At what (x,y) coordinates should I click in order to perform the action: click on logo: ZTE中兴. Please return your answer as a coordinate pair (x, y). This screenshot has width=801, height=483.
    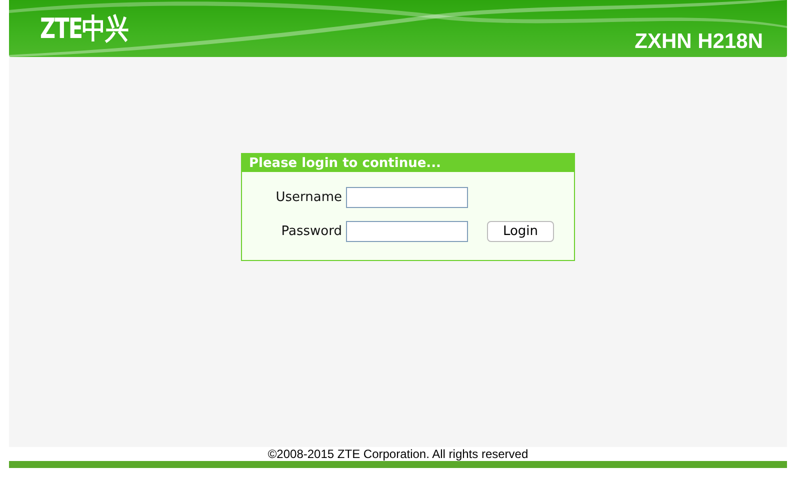
    Looking at the image, I should click on (84, 29).